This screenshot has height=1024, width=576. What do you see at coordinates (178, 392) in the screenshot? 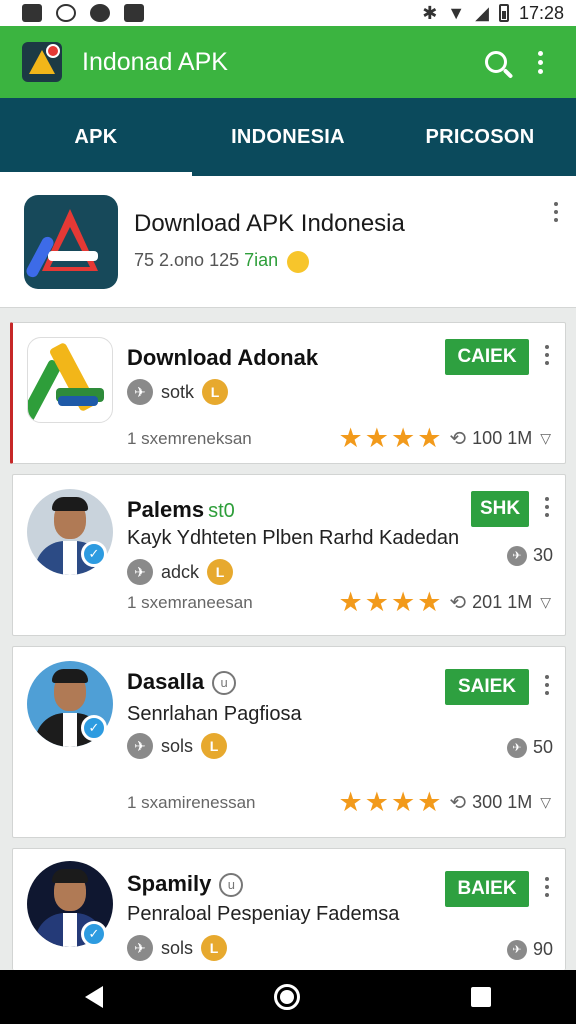
I see `item-tags: ✈ sotk L` at bounding box center [178, 392].